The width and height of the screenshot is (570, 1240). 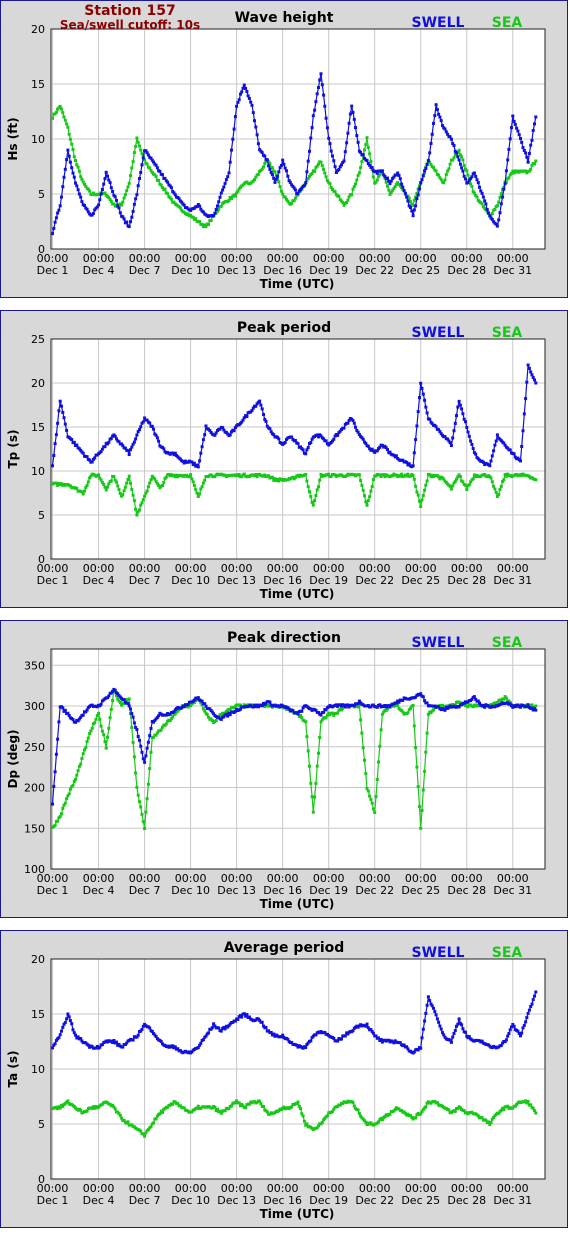 I want to click on x-tick-date-label: Dec 7, so click(x=145, y=890).